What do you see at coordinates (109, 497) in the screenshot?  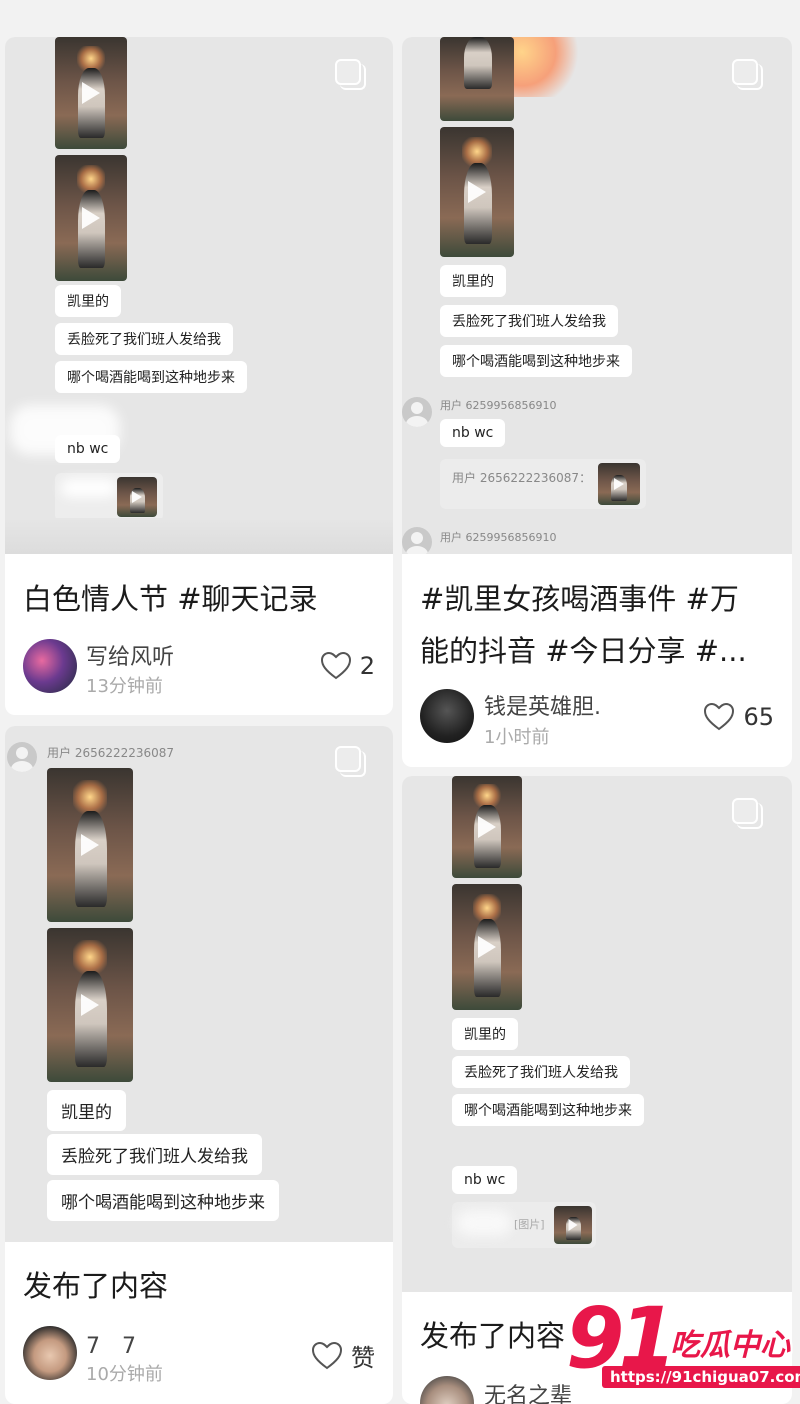 I see `quote-bubble` at bounding box center [109, 497].